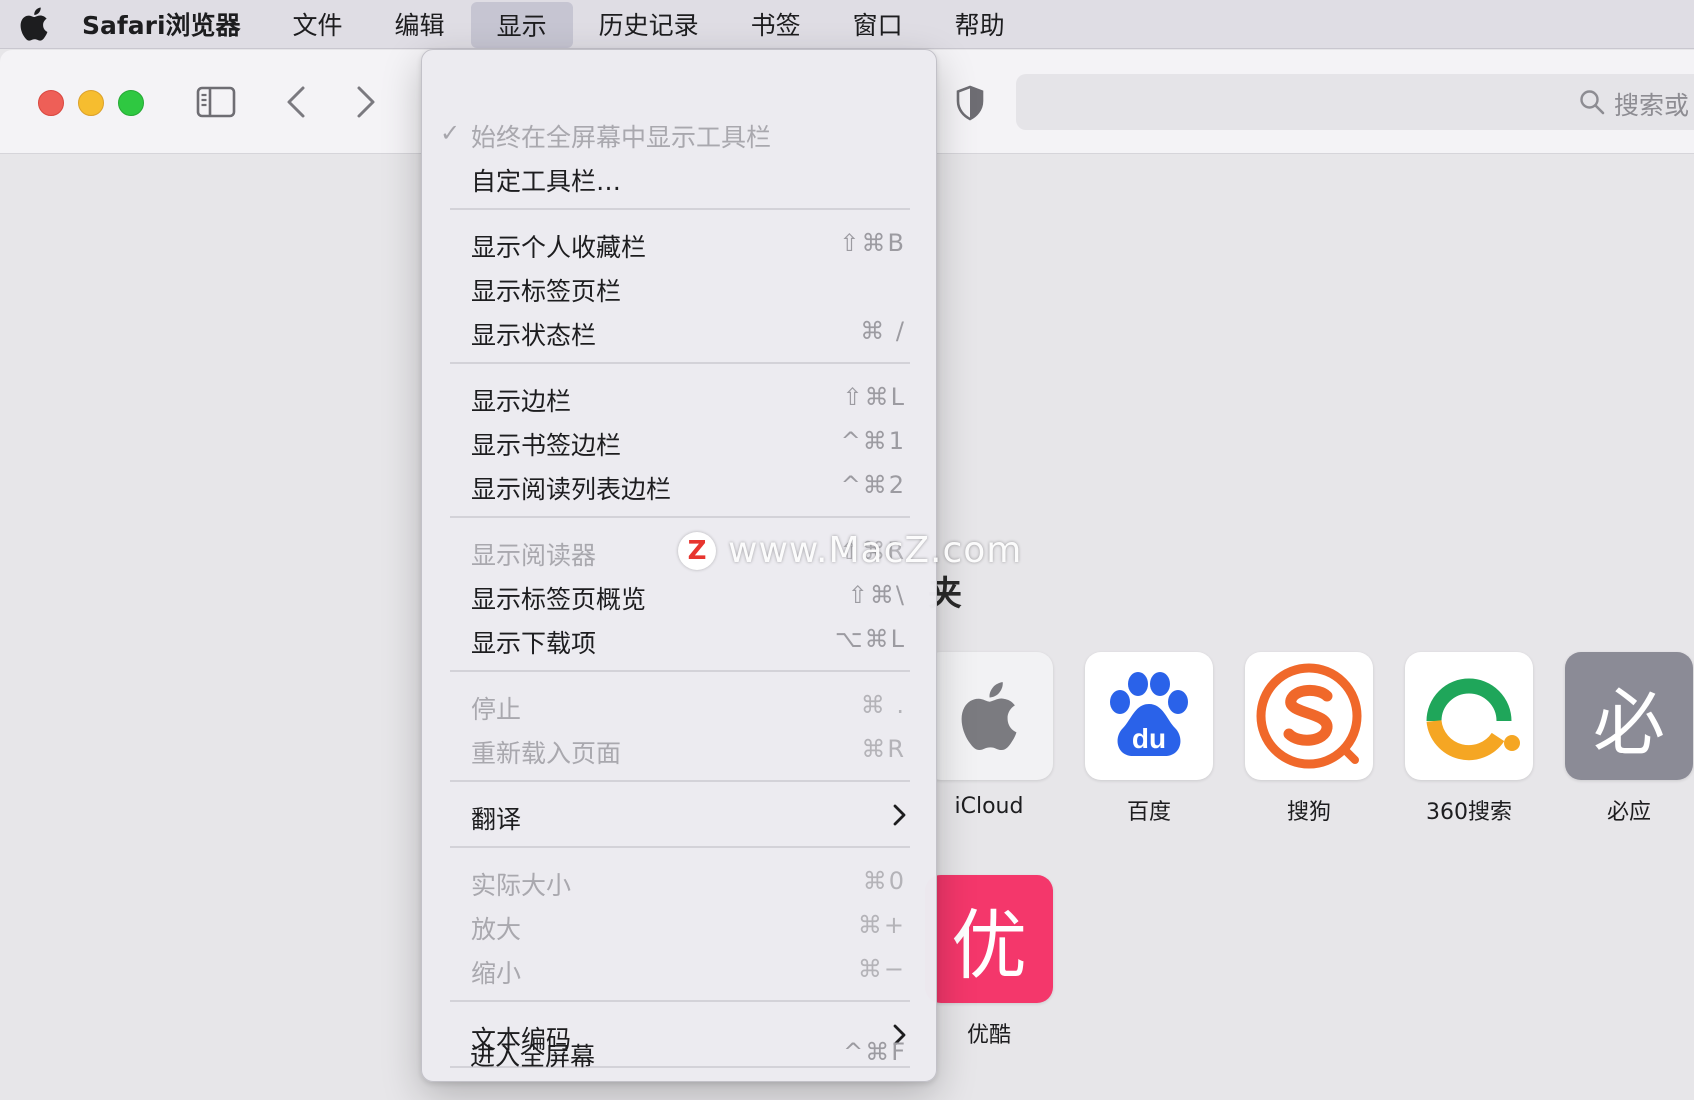 This screenshot has height=1100, width=1694. I want to click on favorite-label: 搜狗, so click(1308, 812).